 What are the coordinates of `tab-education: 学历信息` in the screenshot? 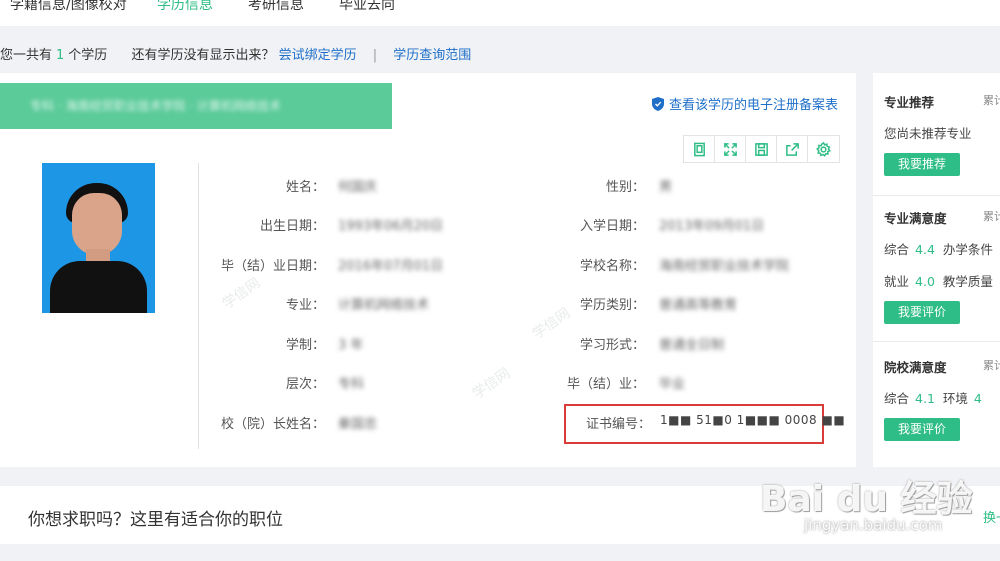 It's located at (185, 7).